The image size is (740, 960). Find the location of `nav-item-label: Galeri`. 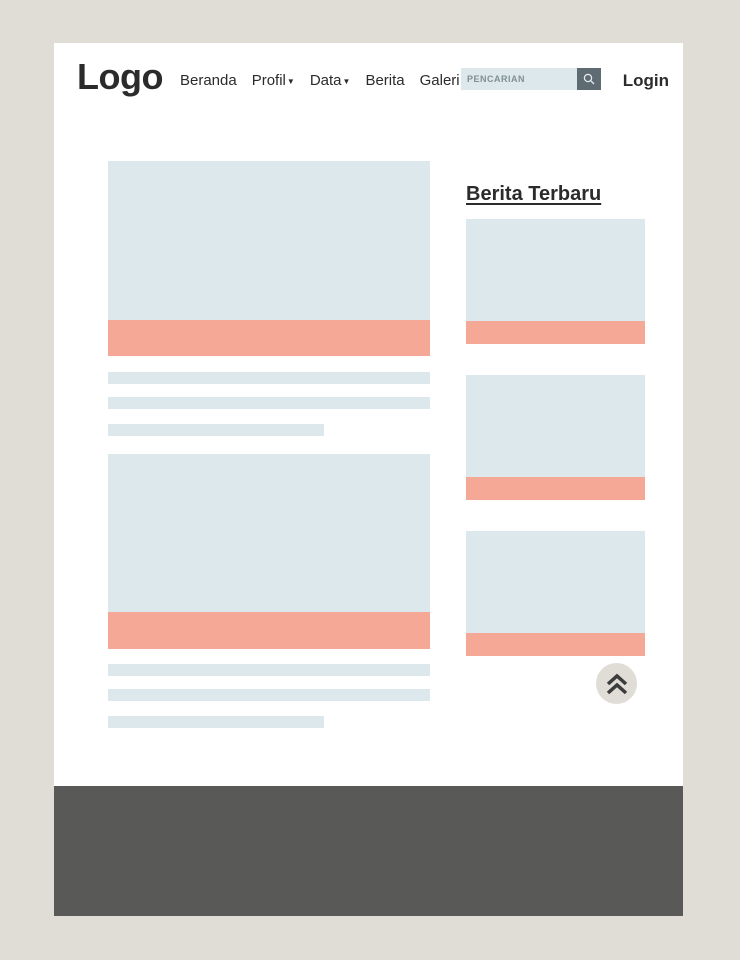

nav-item-label: Galeri is located at coordinates (439, 80).